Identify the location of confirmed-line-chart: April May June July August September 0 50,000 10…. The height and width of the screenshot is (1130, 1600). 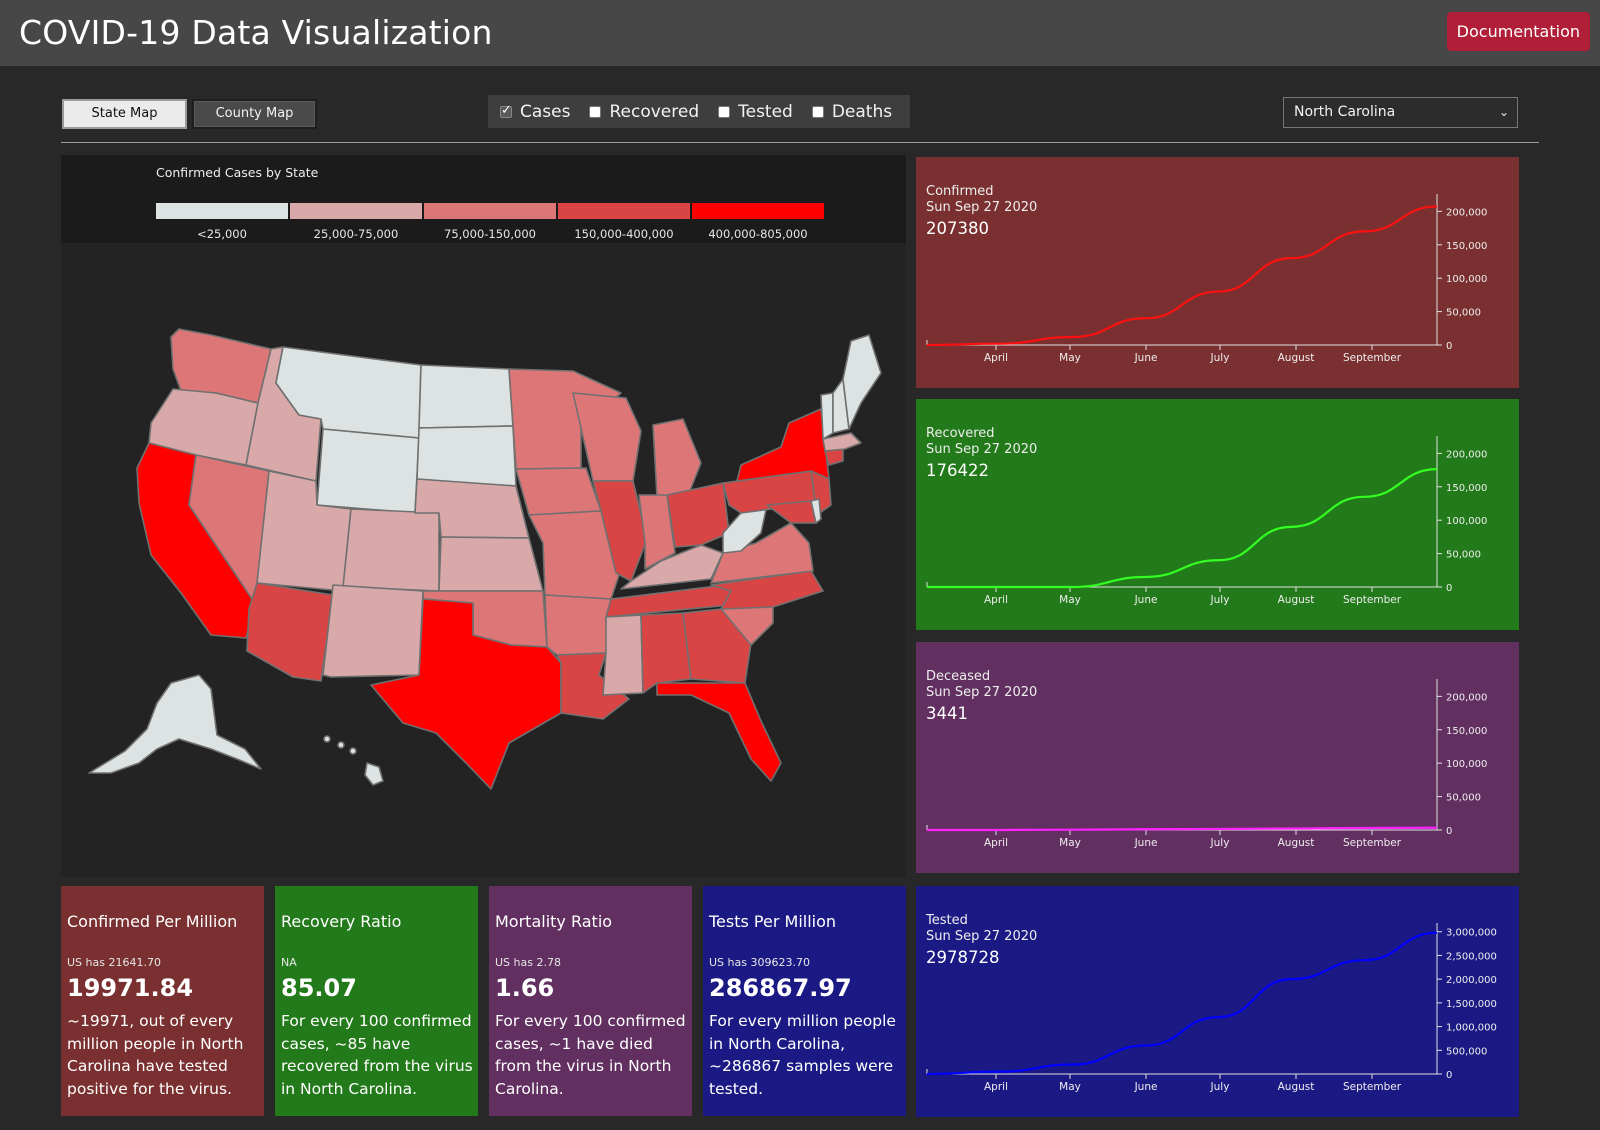
(1217, 272).